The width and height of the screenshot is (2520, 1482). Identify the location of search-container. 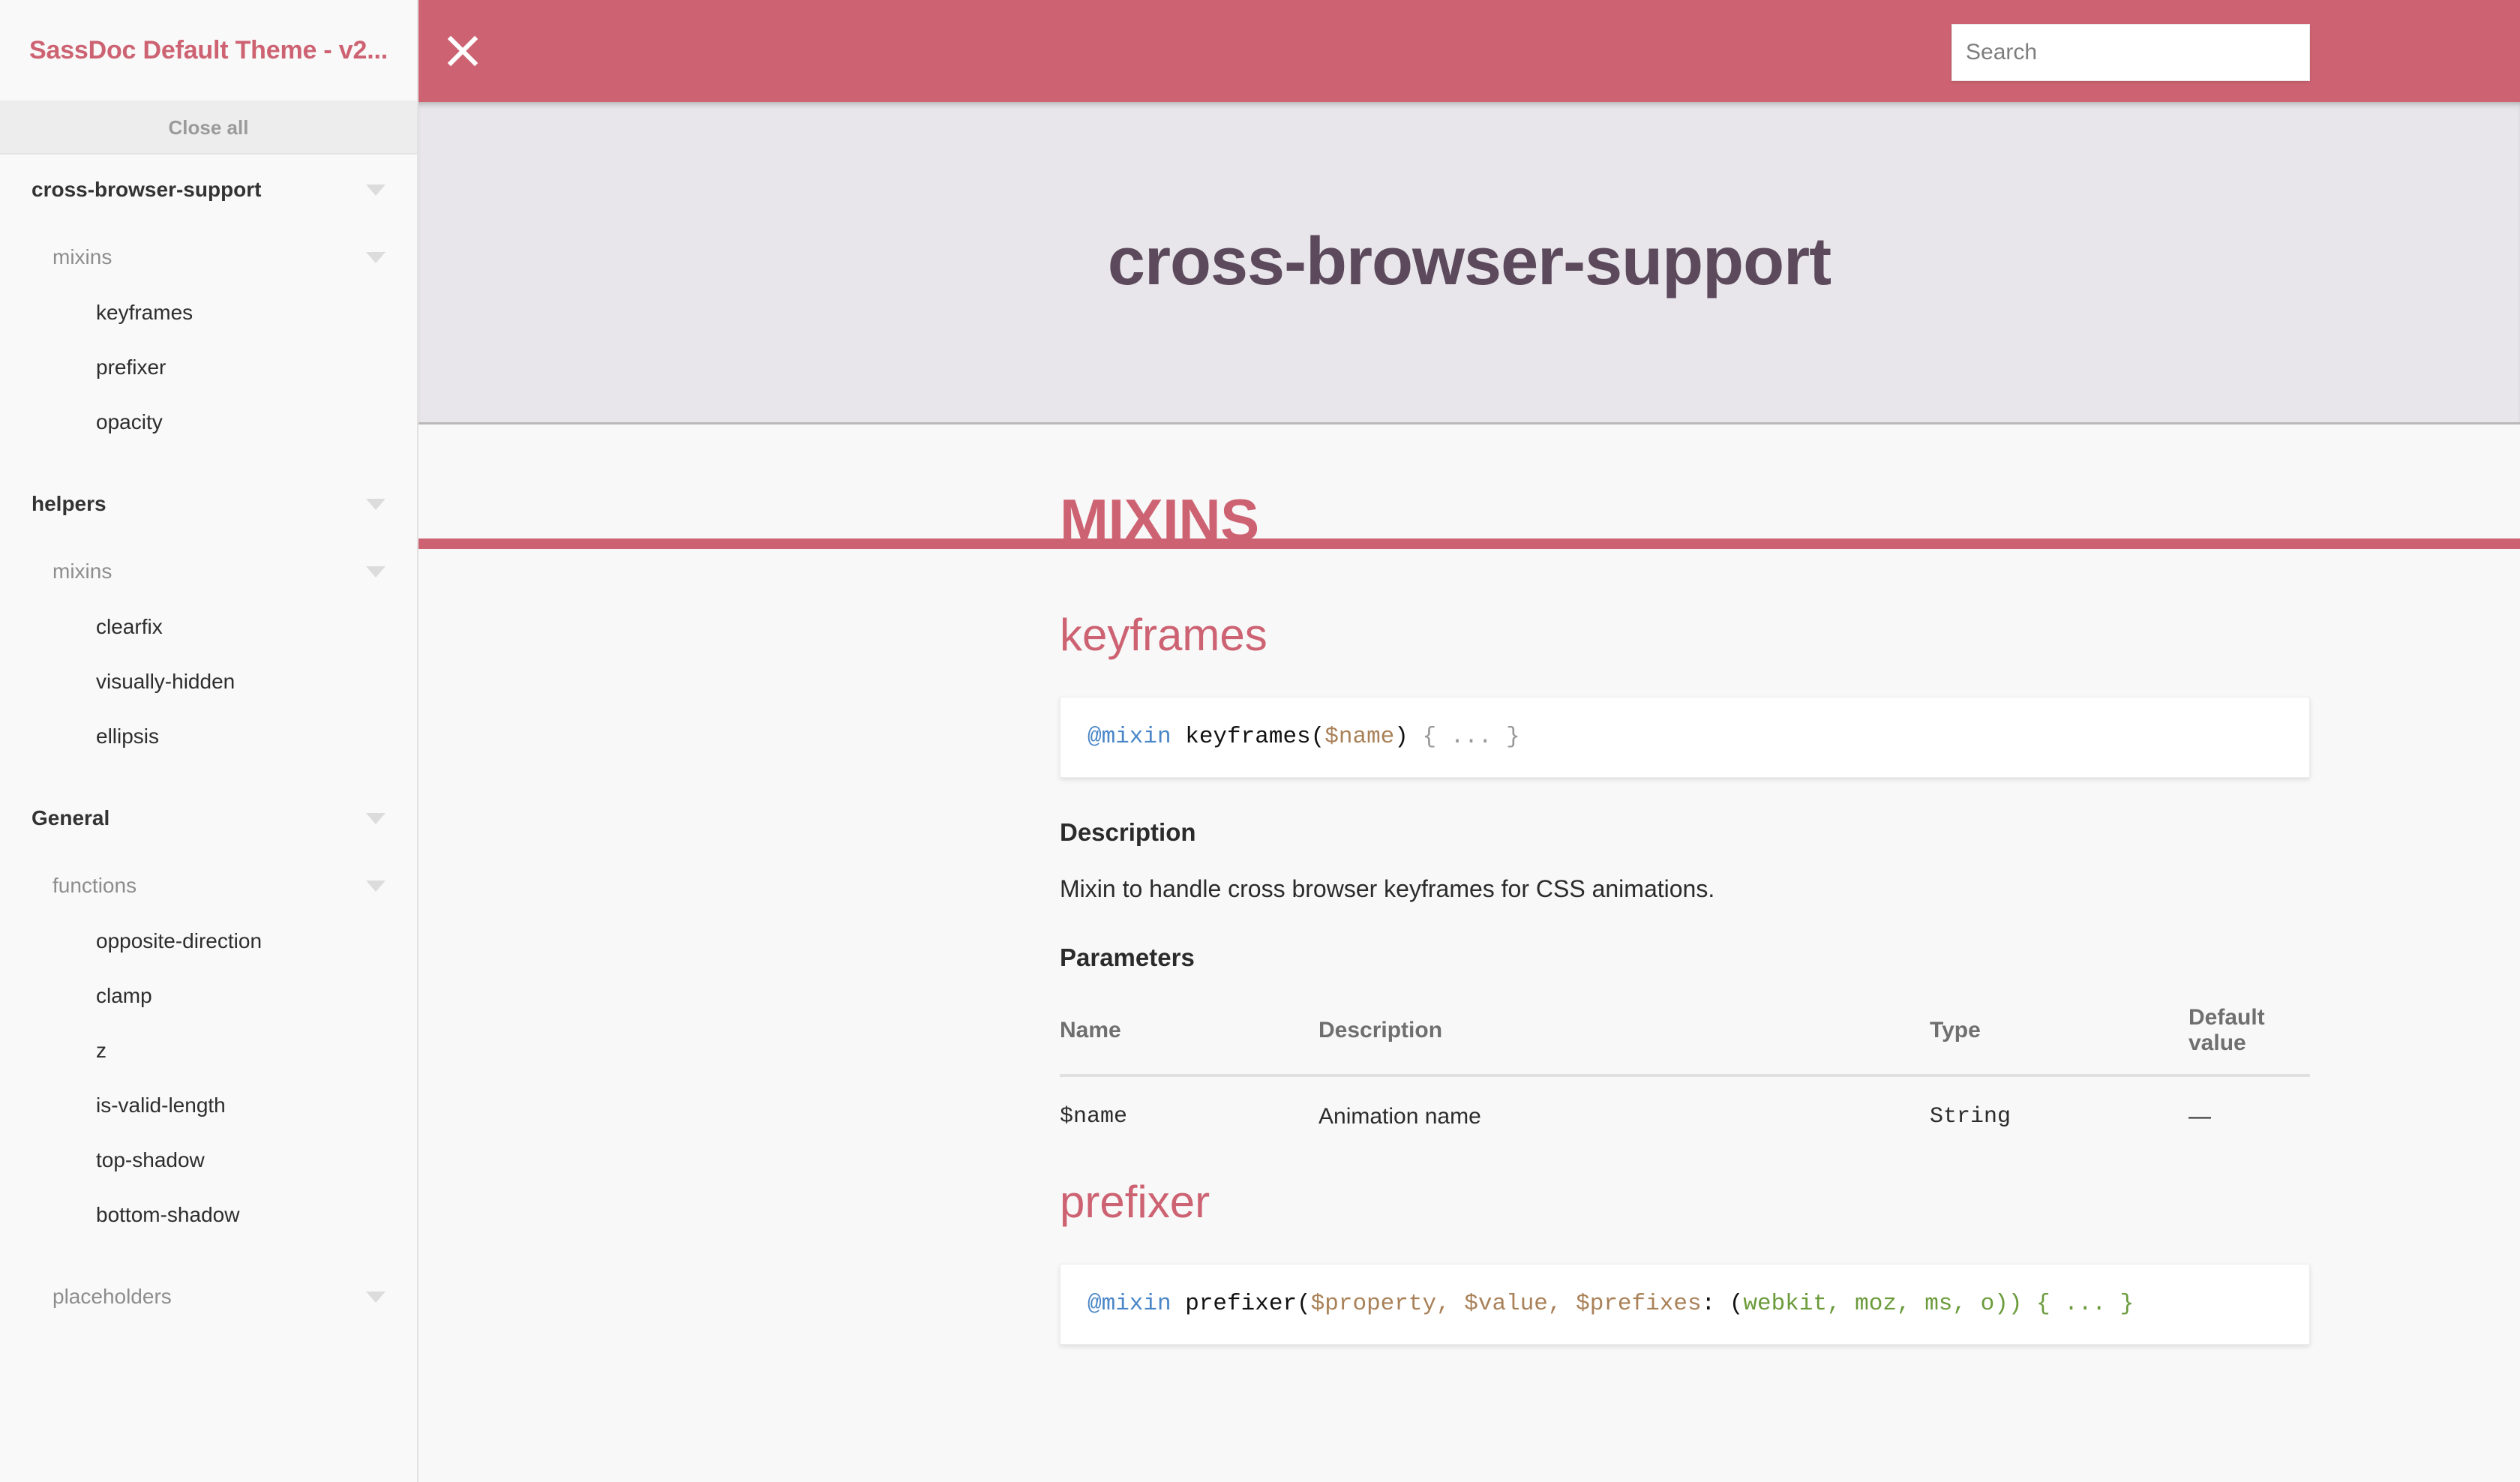
(2131, 52).